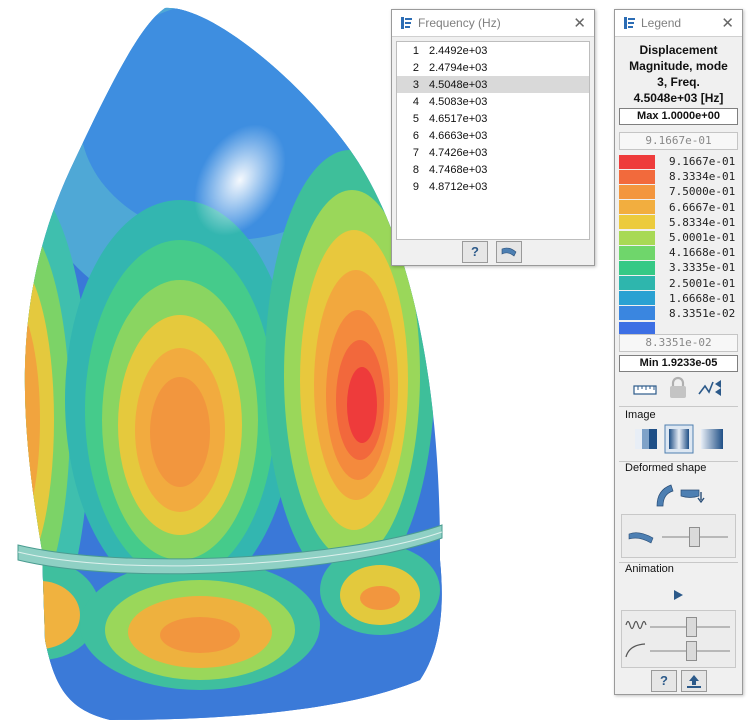  Describe the element at coordinates (702, 192) in the screenshot. I see `color-scale-value: 7.5000e-01` at that location.